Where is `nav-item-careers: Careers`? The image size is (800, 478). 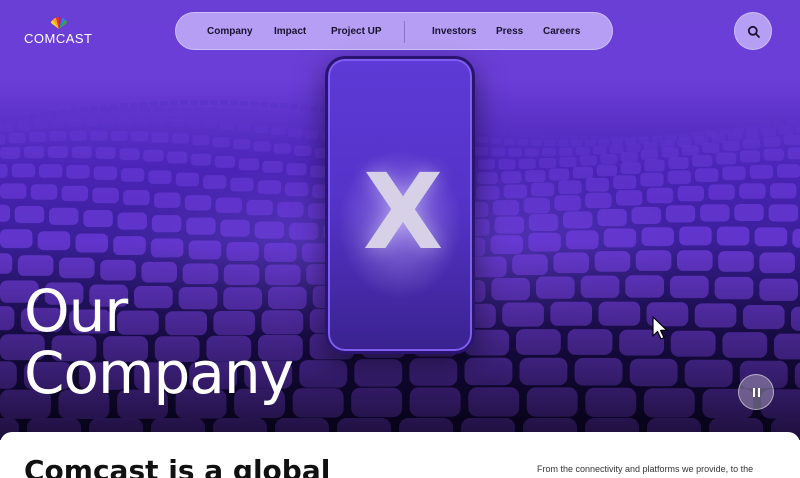 nav-item-careers: Careers is located at coordinates (561, 32).